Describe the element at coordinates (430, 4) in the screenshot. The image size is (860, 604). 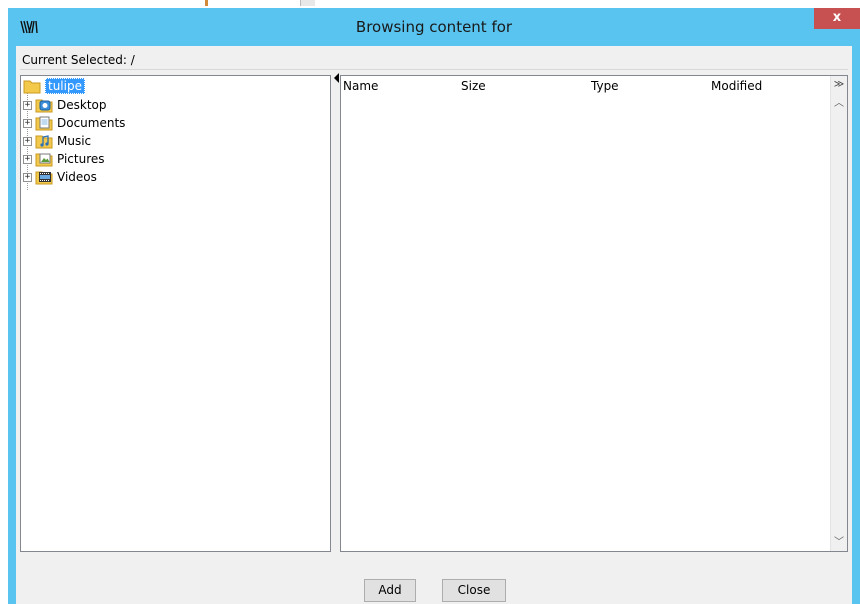
I see `background-window-strip` at that location.